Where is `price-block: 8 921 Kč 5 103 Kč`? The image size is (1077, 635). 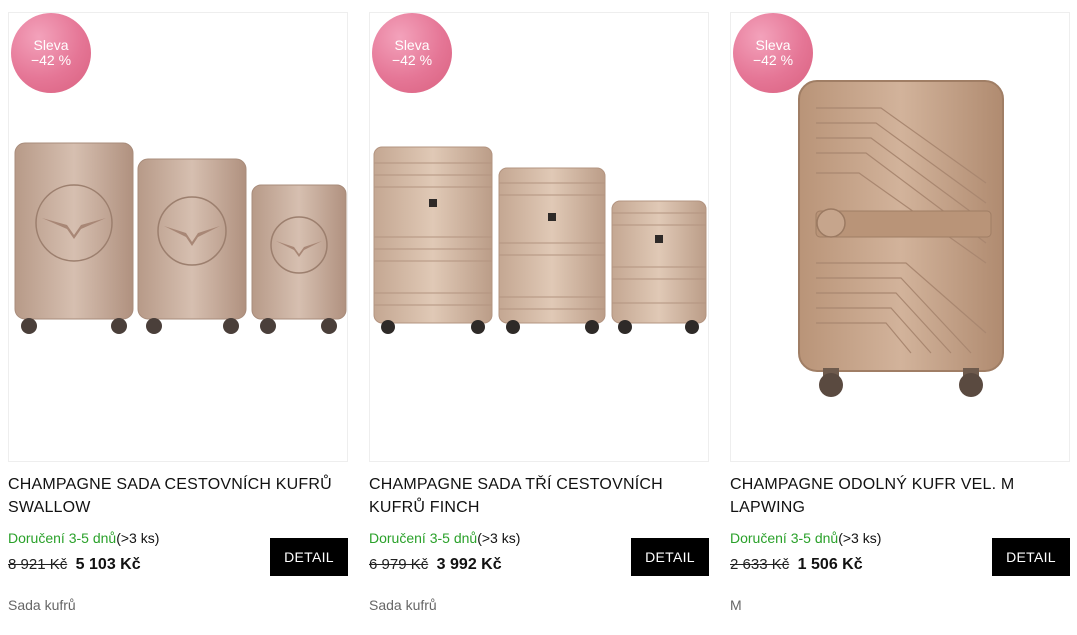
price-block: 8 921 Kč 5 103 Kč is located at coordinates (74, 565).